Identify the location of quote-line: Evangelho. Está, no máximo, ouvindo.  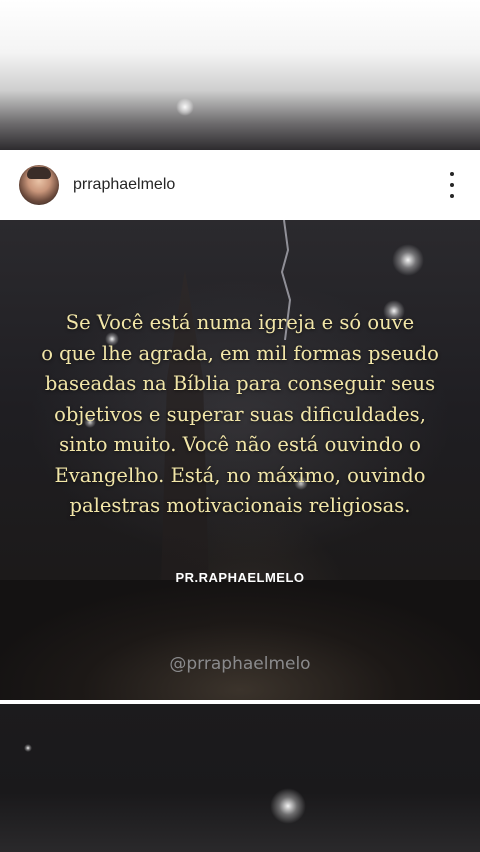
(240, 475).